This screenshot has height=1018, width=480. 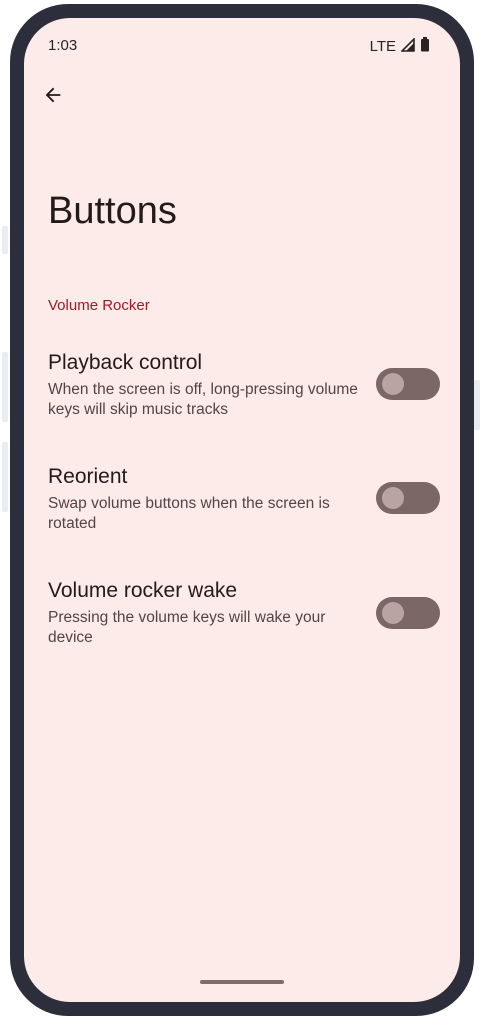 What do you see at coordinates (5, 387) in the screenshot?
I see `side-button-middle` at bounding box center [5, 387].